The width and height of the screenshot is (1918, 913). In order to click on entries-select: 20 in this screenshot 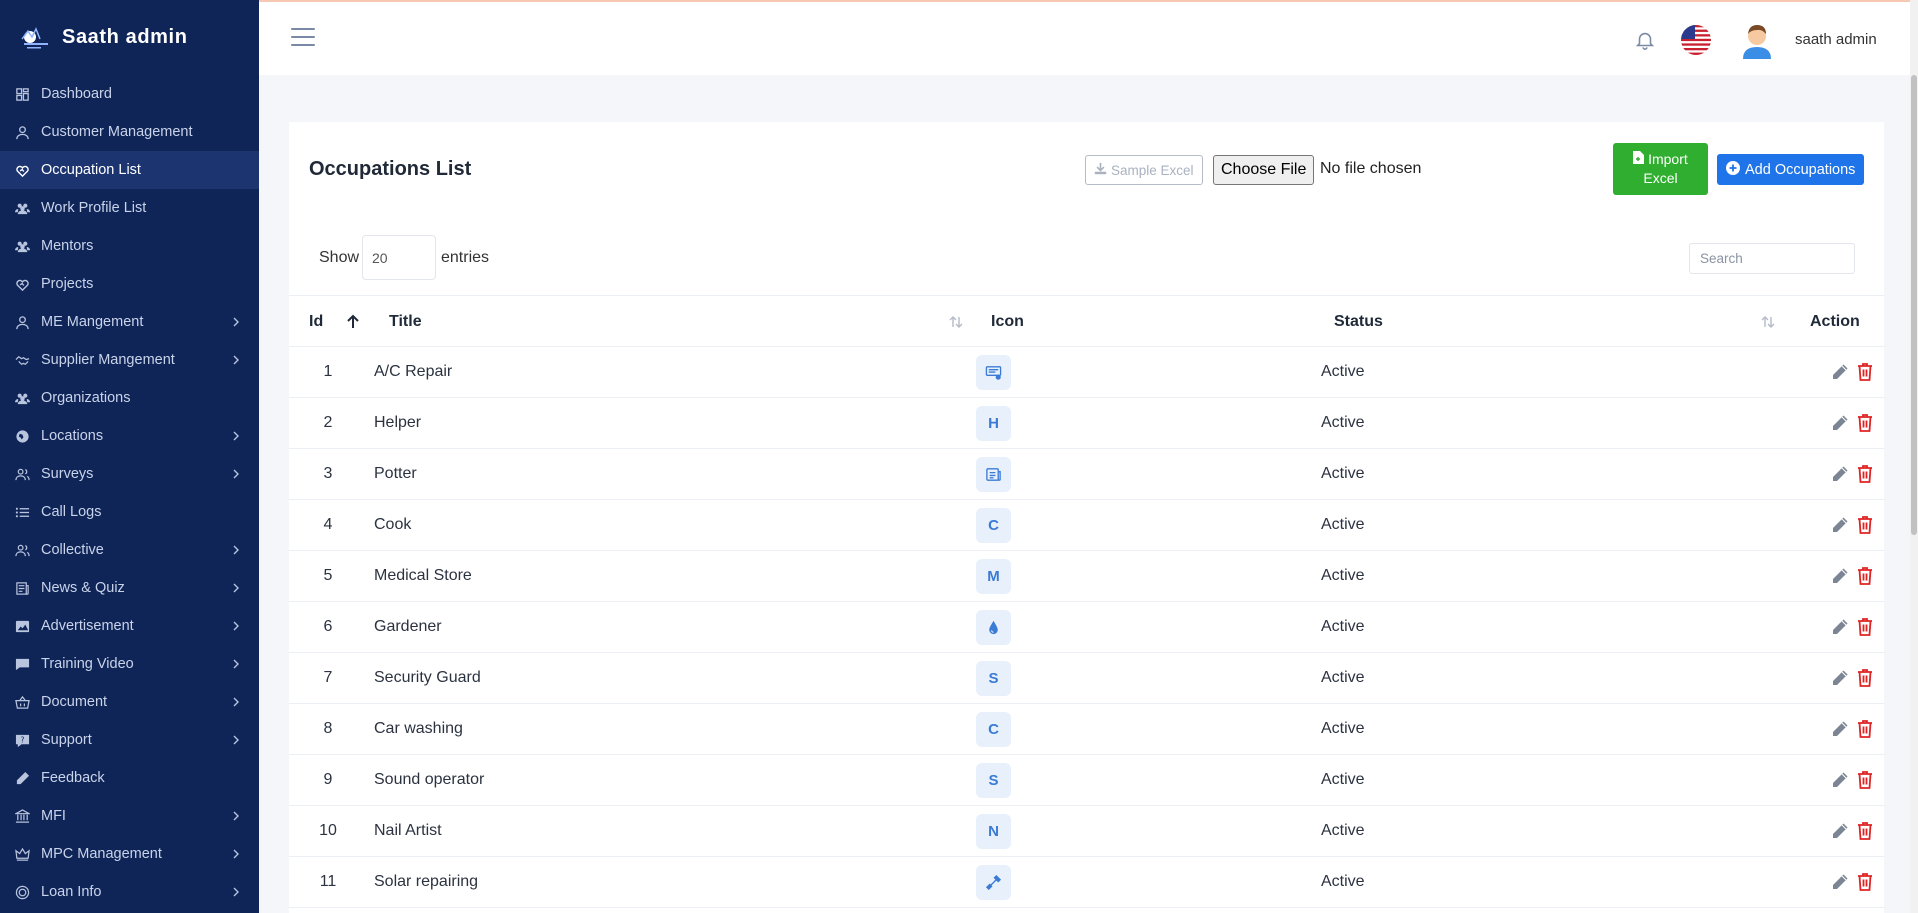, I will do `click(399, 257)`.